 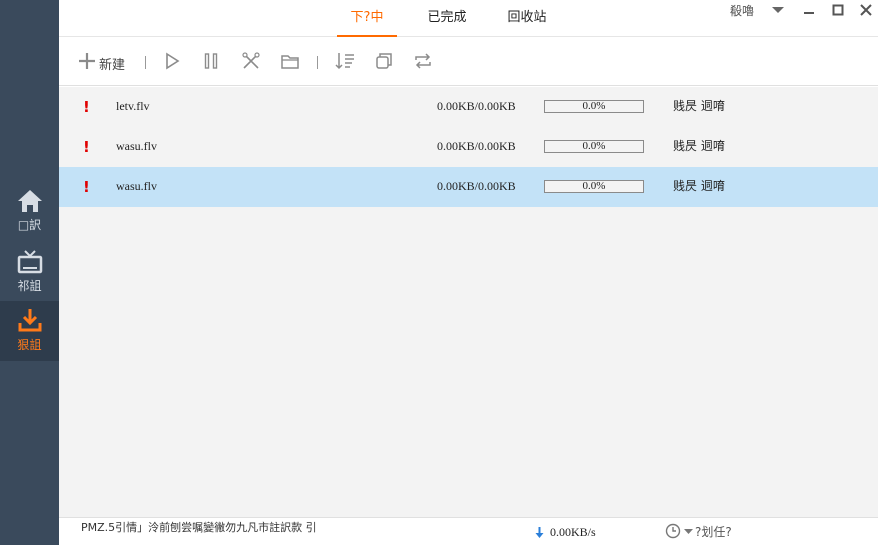 I want to click on folder-icon, so click(x=290, y=62).